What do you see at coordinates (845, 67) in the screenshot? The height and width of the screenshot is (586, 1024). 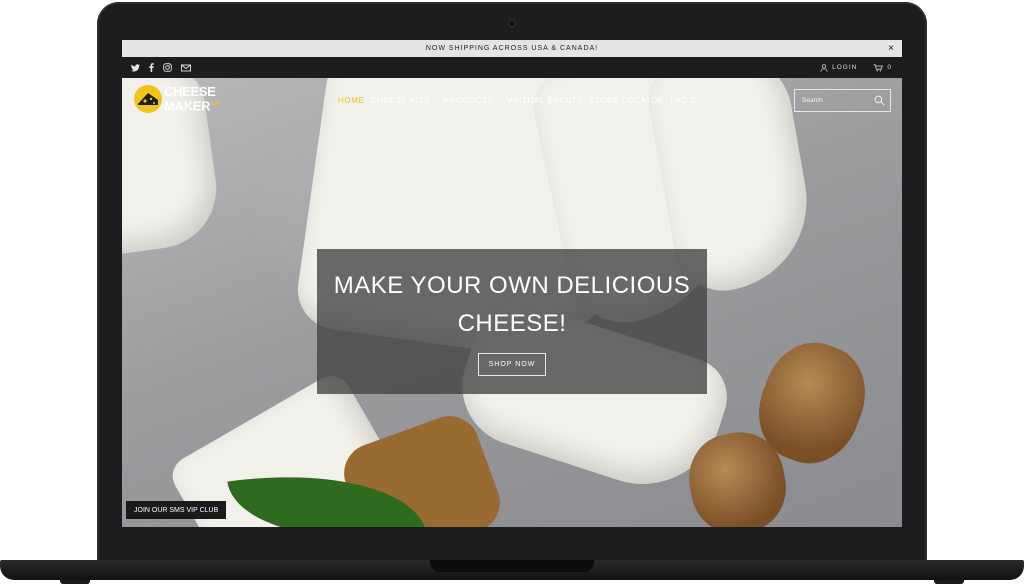 I see `login-label: LOGIN` at bounding box center [845, 67].